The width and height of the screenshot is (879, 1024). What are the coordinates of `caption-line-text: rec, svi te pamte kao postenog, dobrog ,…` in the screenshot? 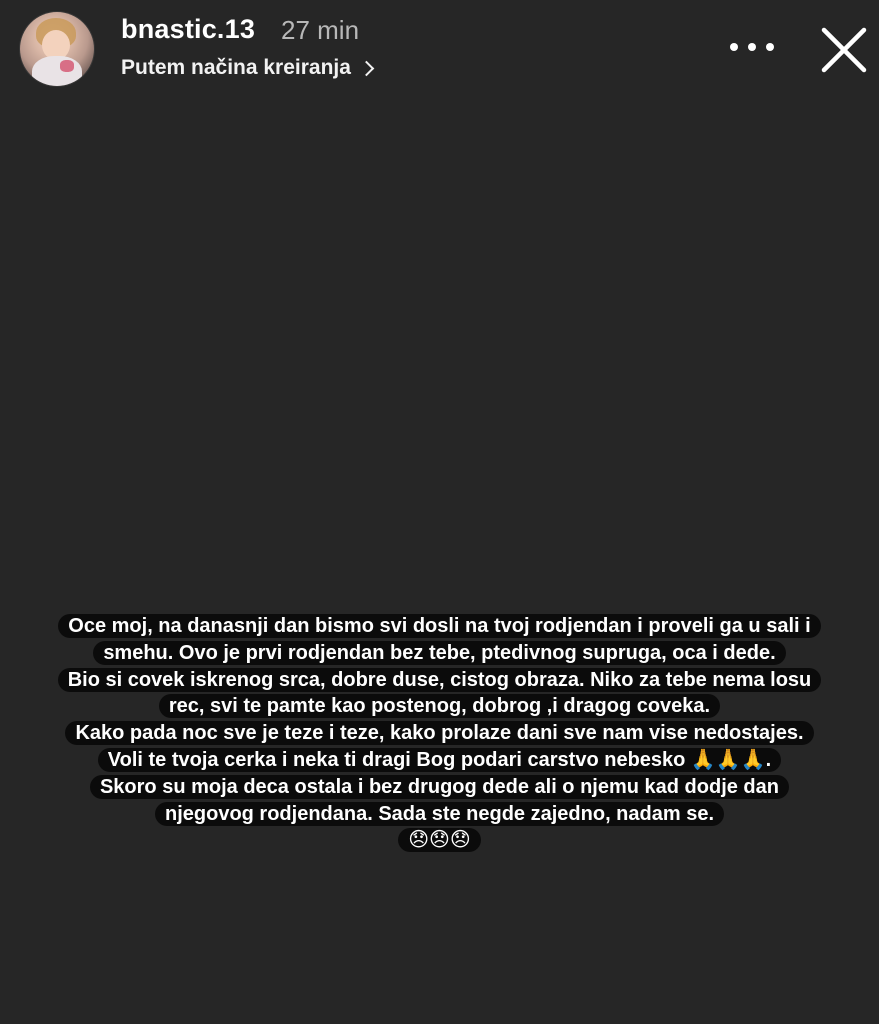 It's located at (439, 706).